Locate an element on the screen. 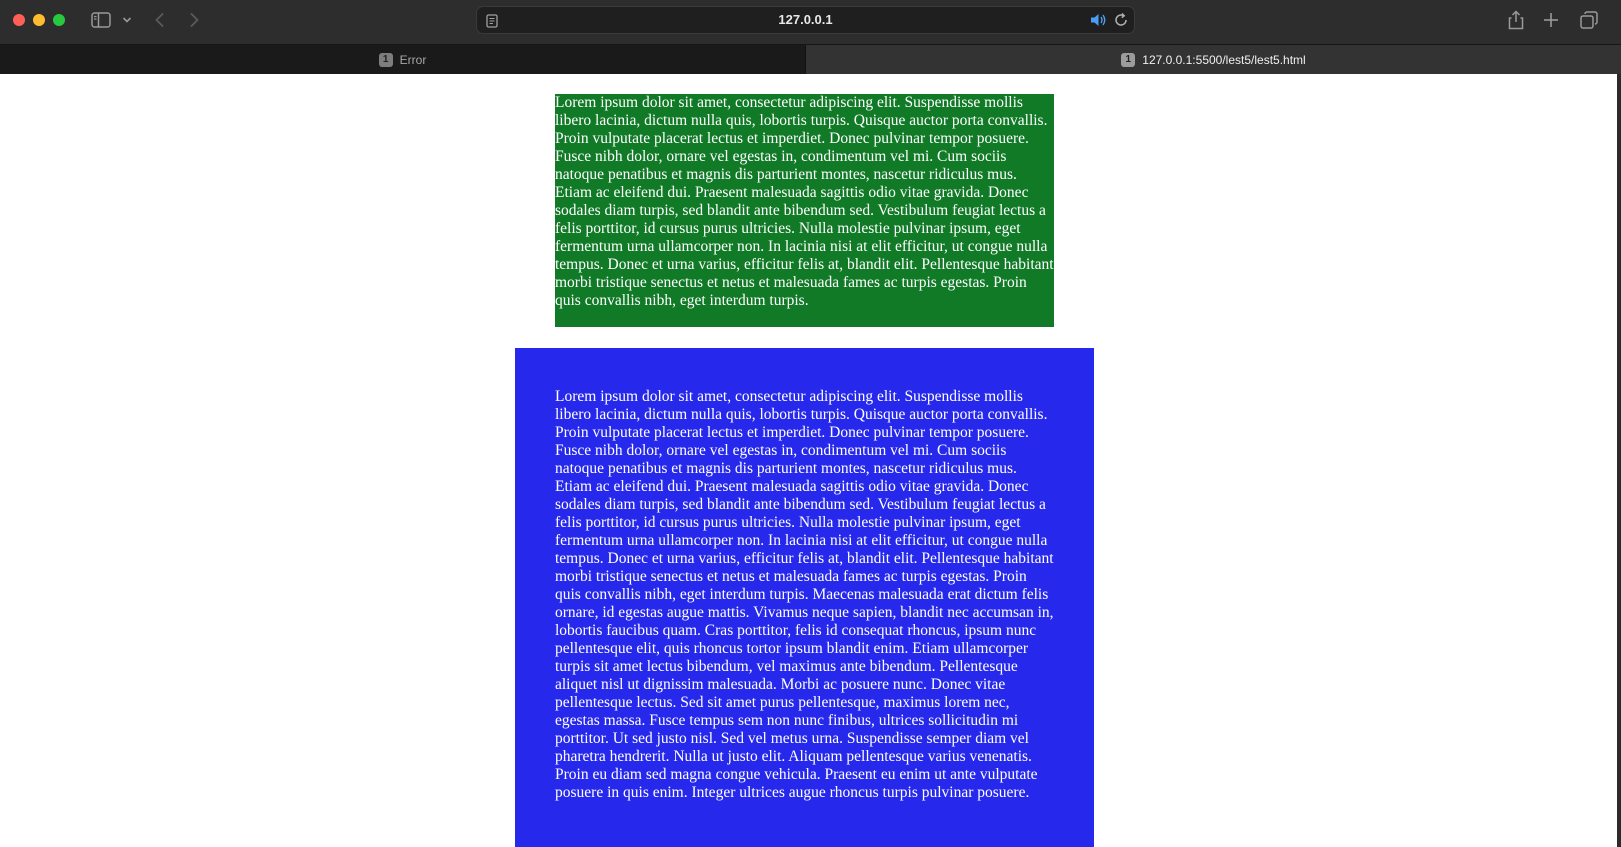 Image resolution: width=1621 pixels, height=847 pixels. address-bar: 127.0.0.1 is located at coordinates (805, 20).